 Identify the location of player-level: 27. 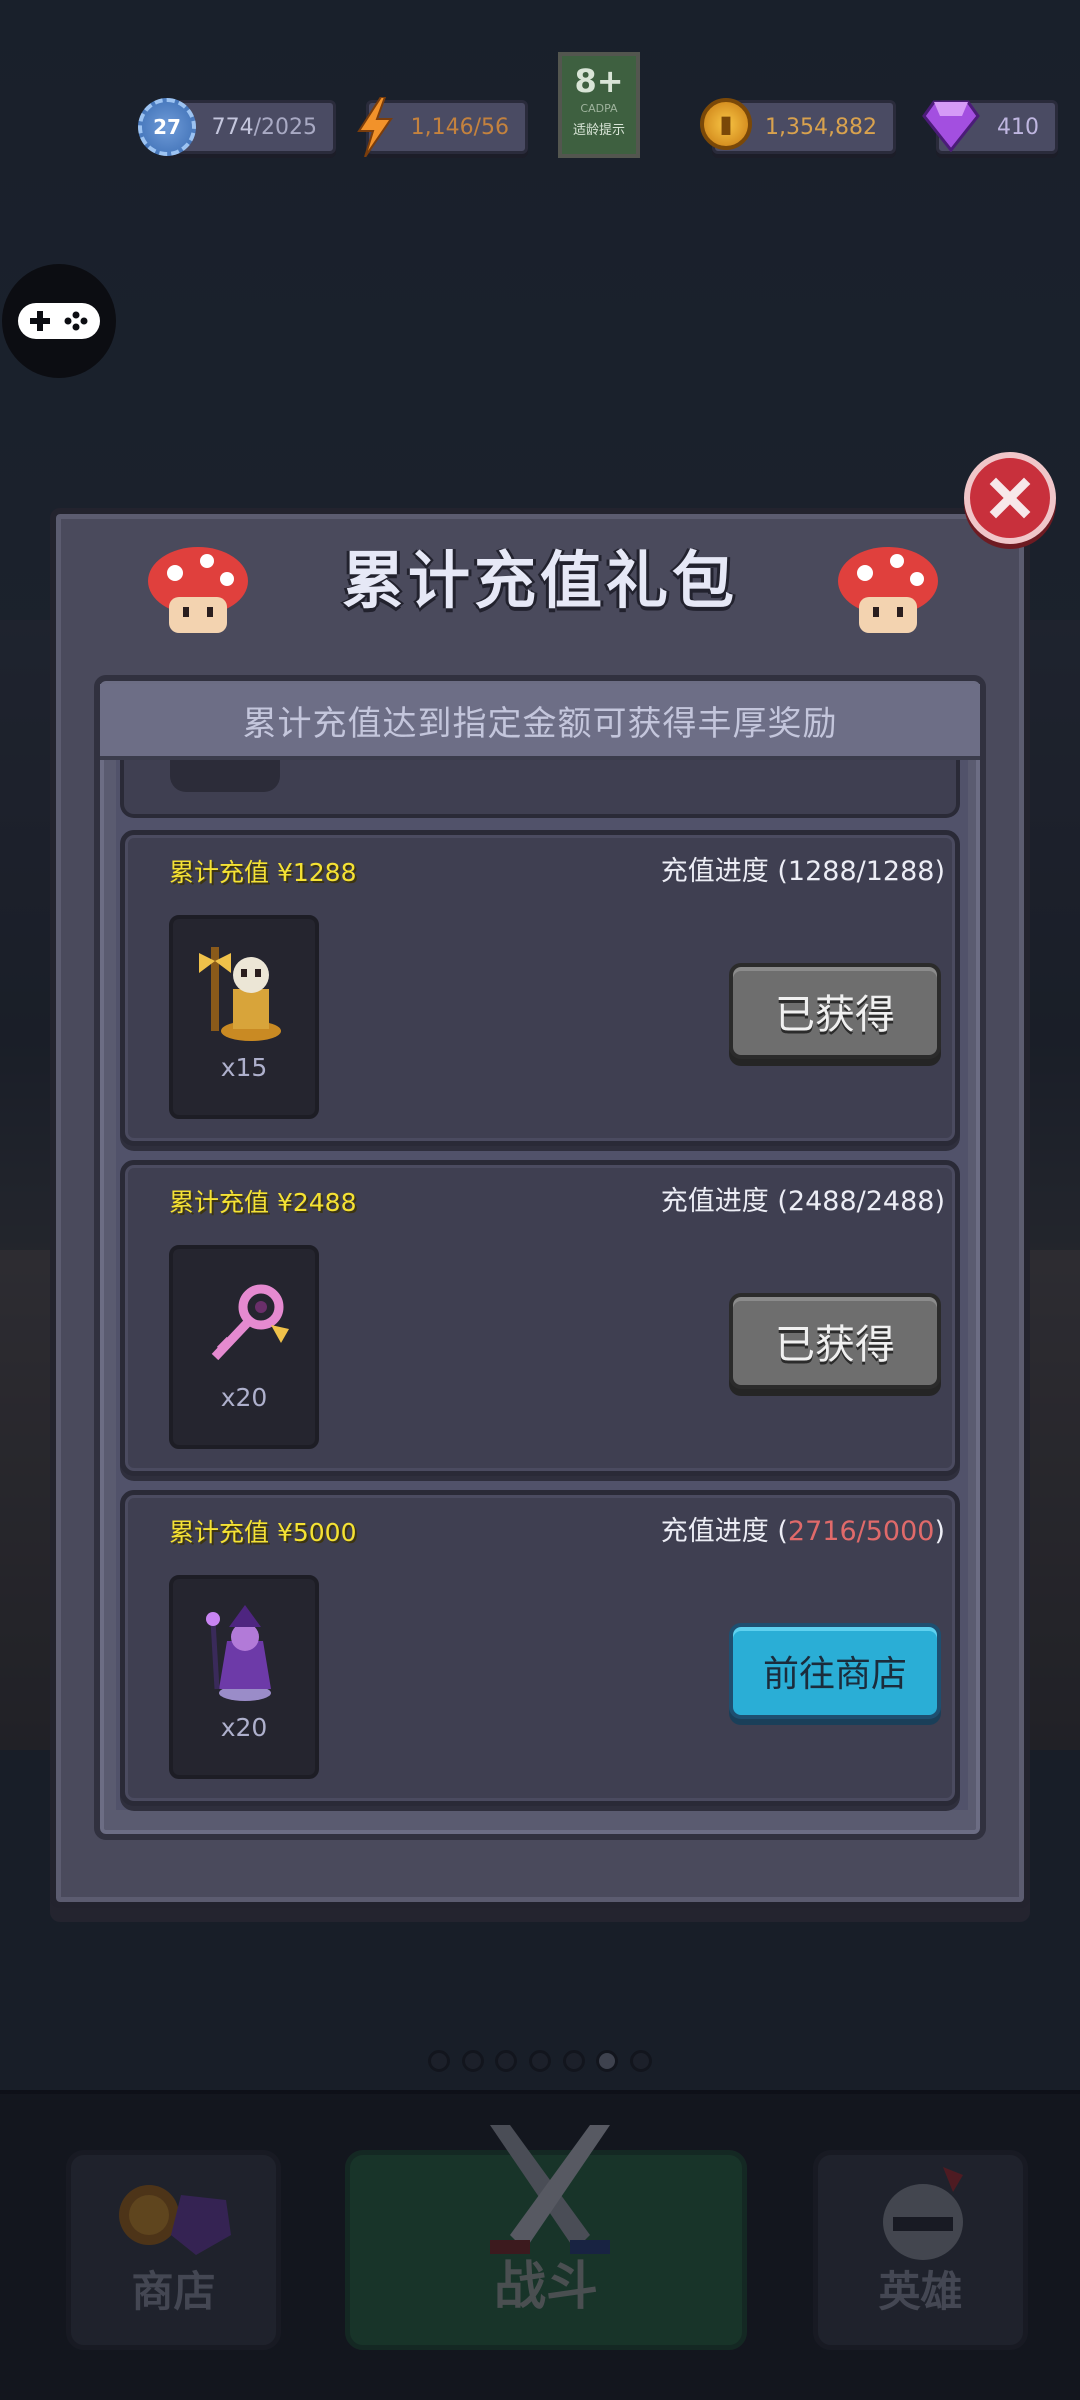
(167, 127).